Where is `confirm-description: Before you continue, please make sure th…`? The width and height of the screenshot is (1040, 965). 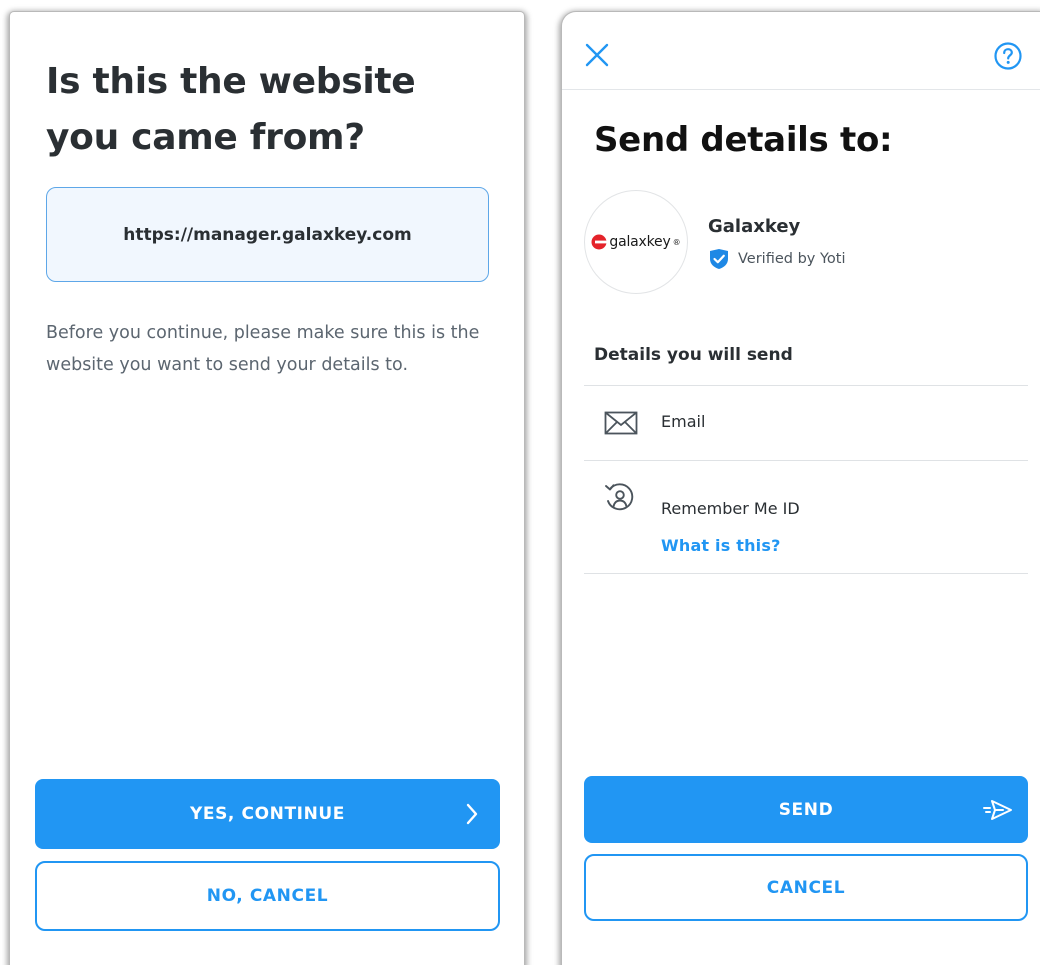
confirm-description: Before you continue, please make sure th… is located at coordinates (263, 349).